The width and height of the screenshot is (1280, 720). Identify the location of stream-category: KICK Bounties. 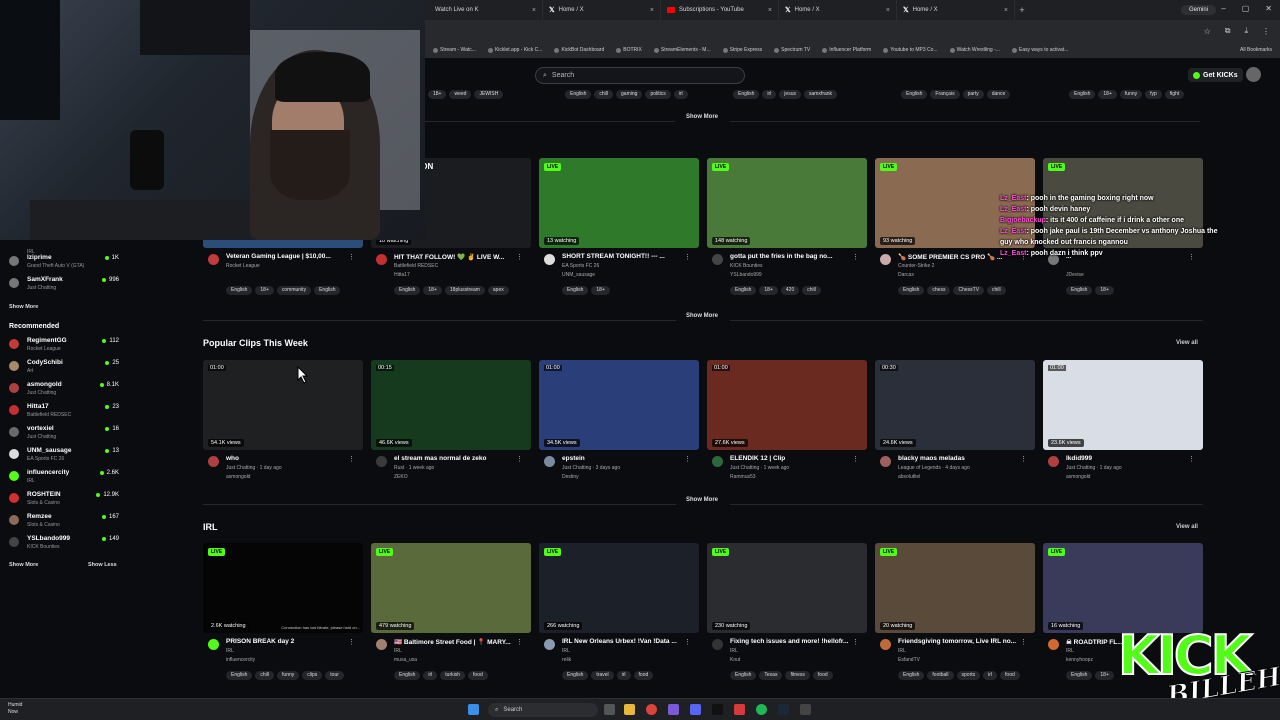
(746, 266).